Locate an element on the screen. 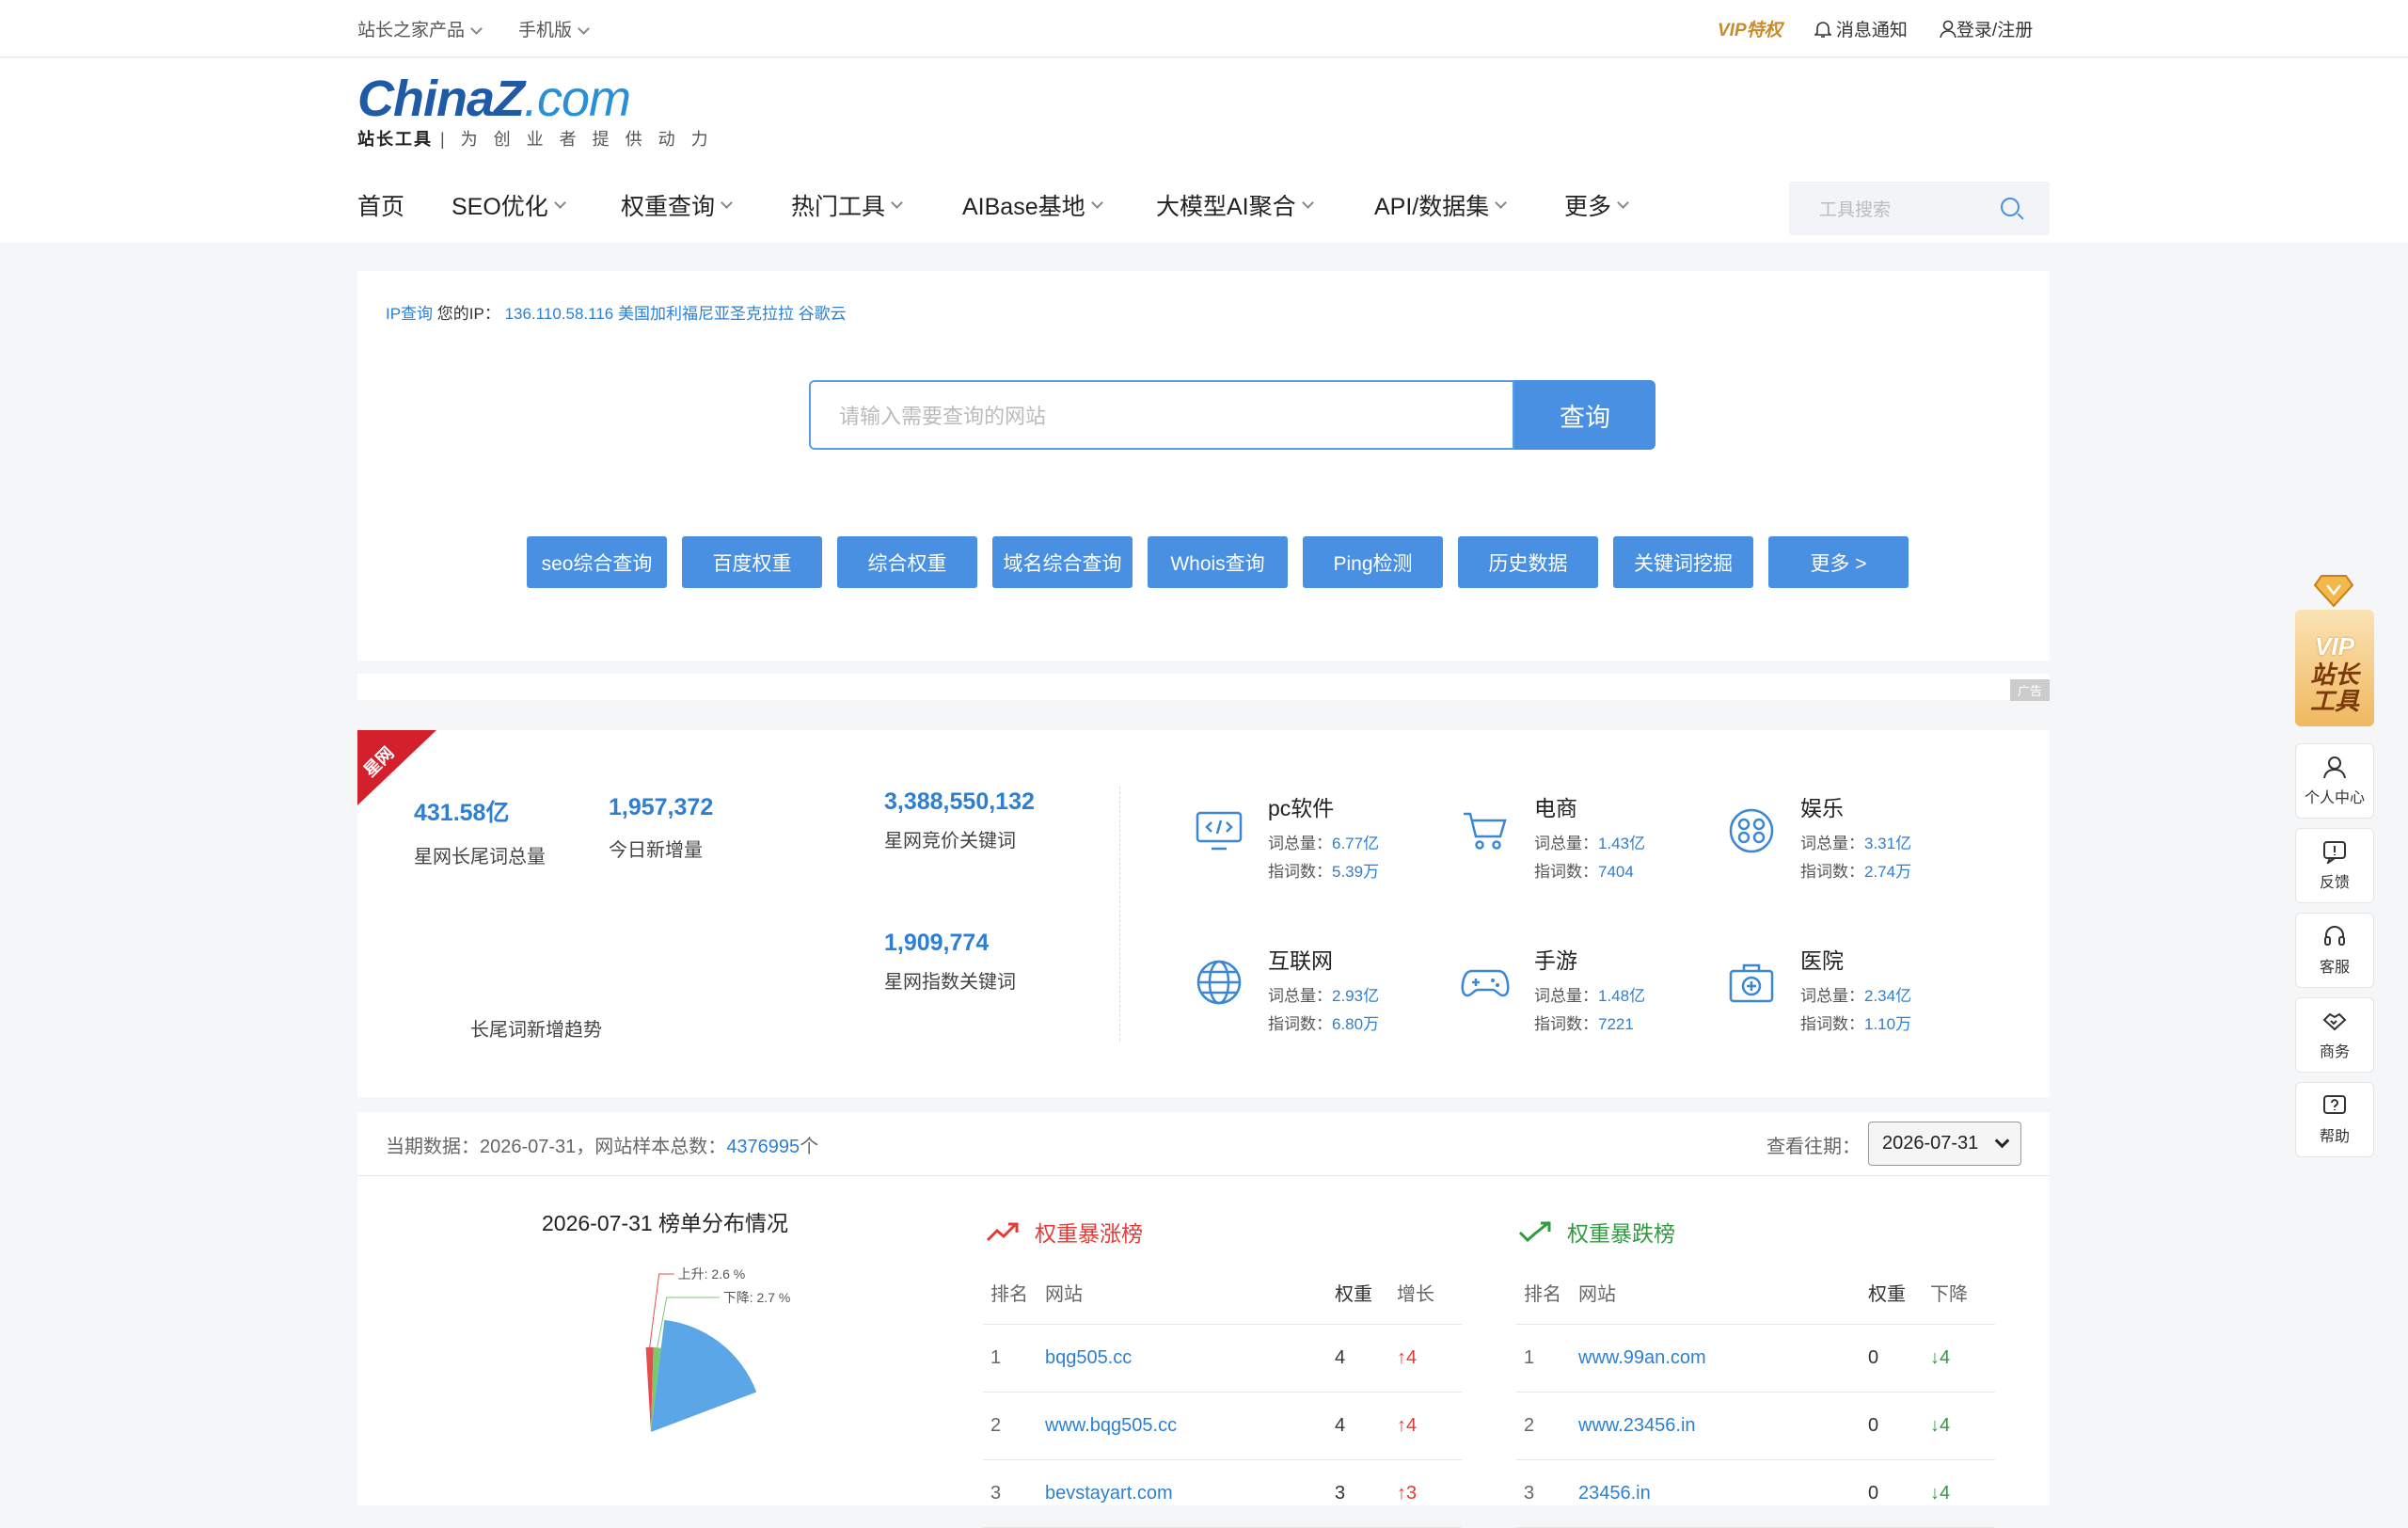 Image resolution: width=2408 pixels, height=1528 pixels. site-query-input: 请输入需要查询的网站 is located at coordinates (1161, 415).